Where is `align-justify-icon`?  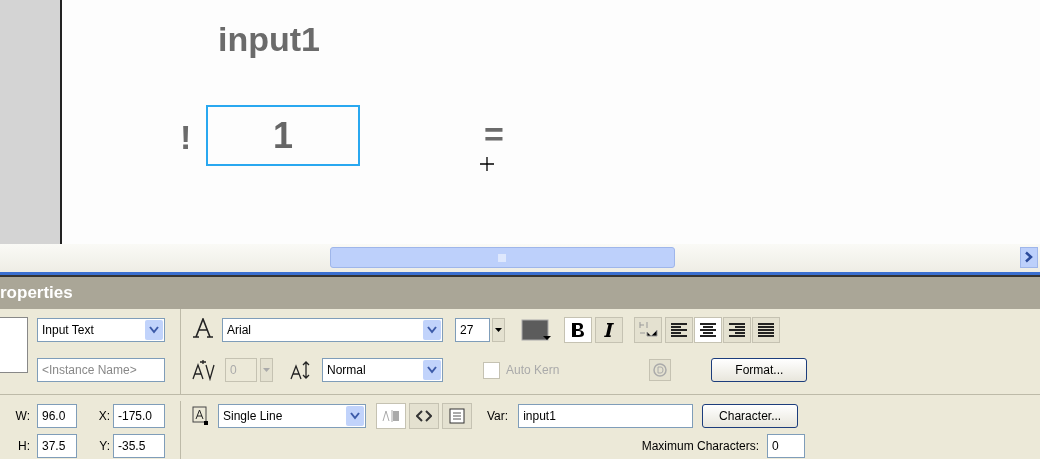
align-justify-icon is located at coordinates (766, 330).